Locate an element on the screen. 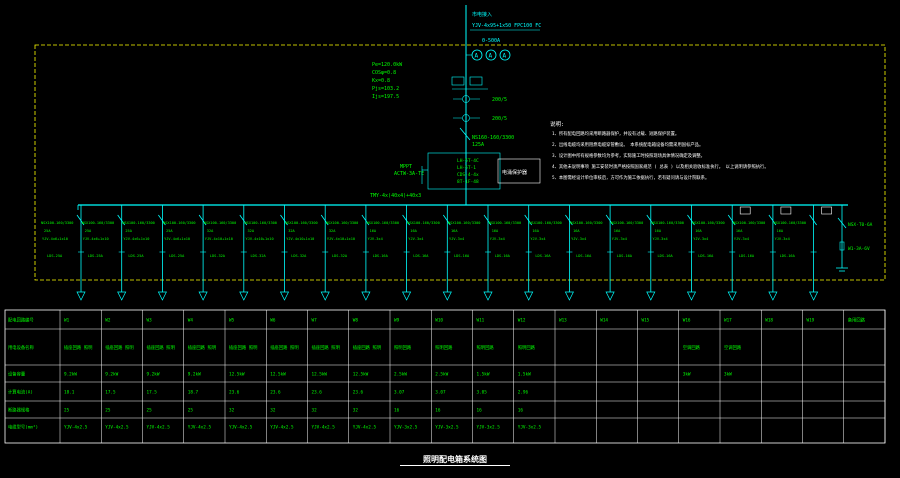  svg-text:2、出线电缆均采用阻燃电缆穿管敷设。 本系统配电箱设: 2、出线电缆均采用阻燃电缆穿管敷设。 本系统配电箱设备均需采用国标产品。 is located at coordinates (627, 144).